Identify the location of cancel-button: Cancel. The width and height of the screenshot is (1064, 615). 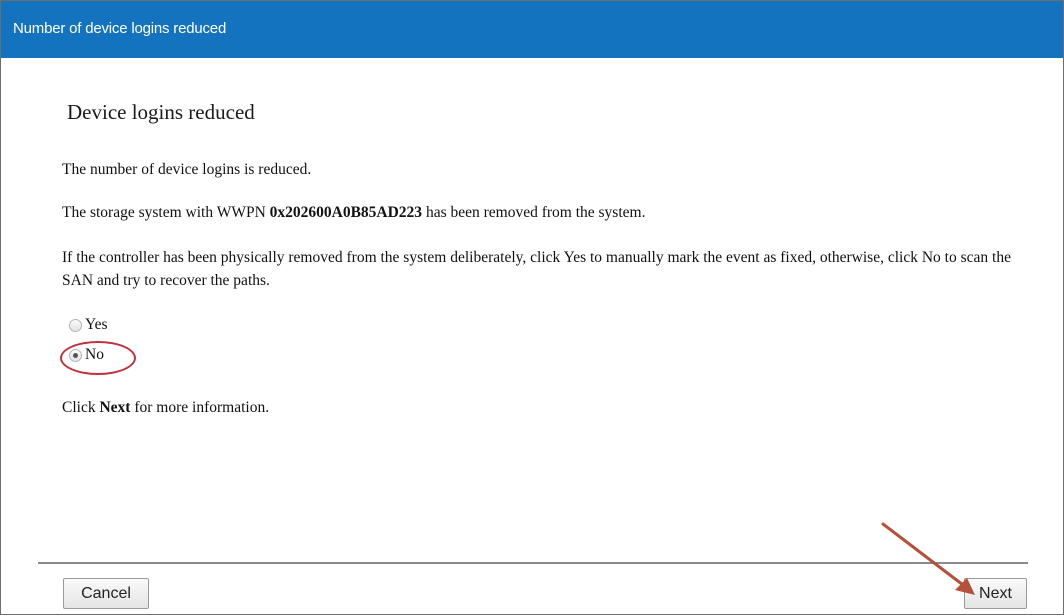
(106, 593).